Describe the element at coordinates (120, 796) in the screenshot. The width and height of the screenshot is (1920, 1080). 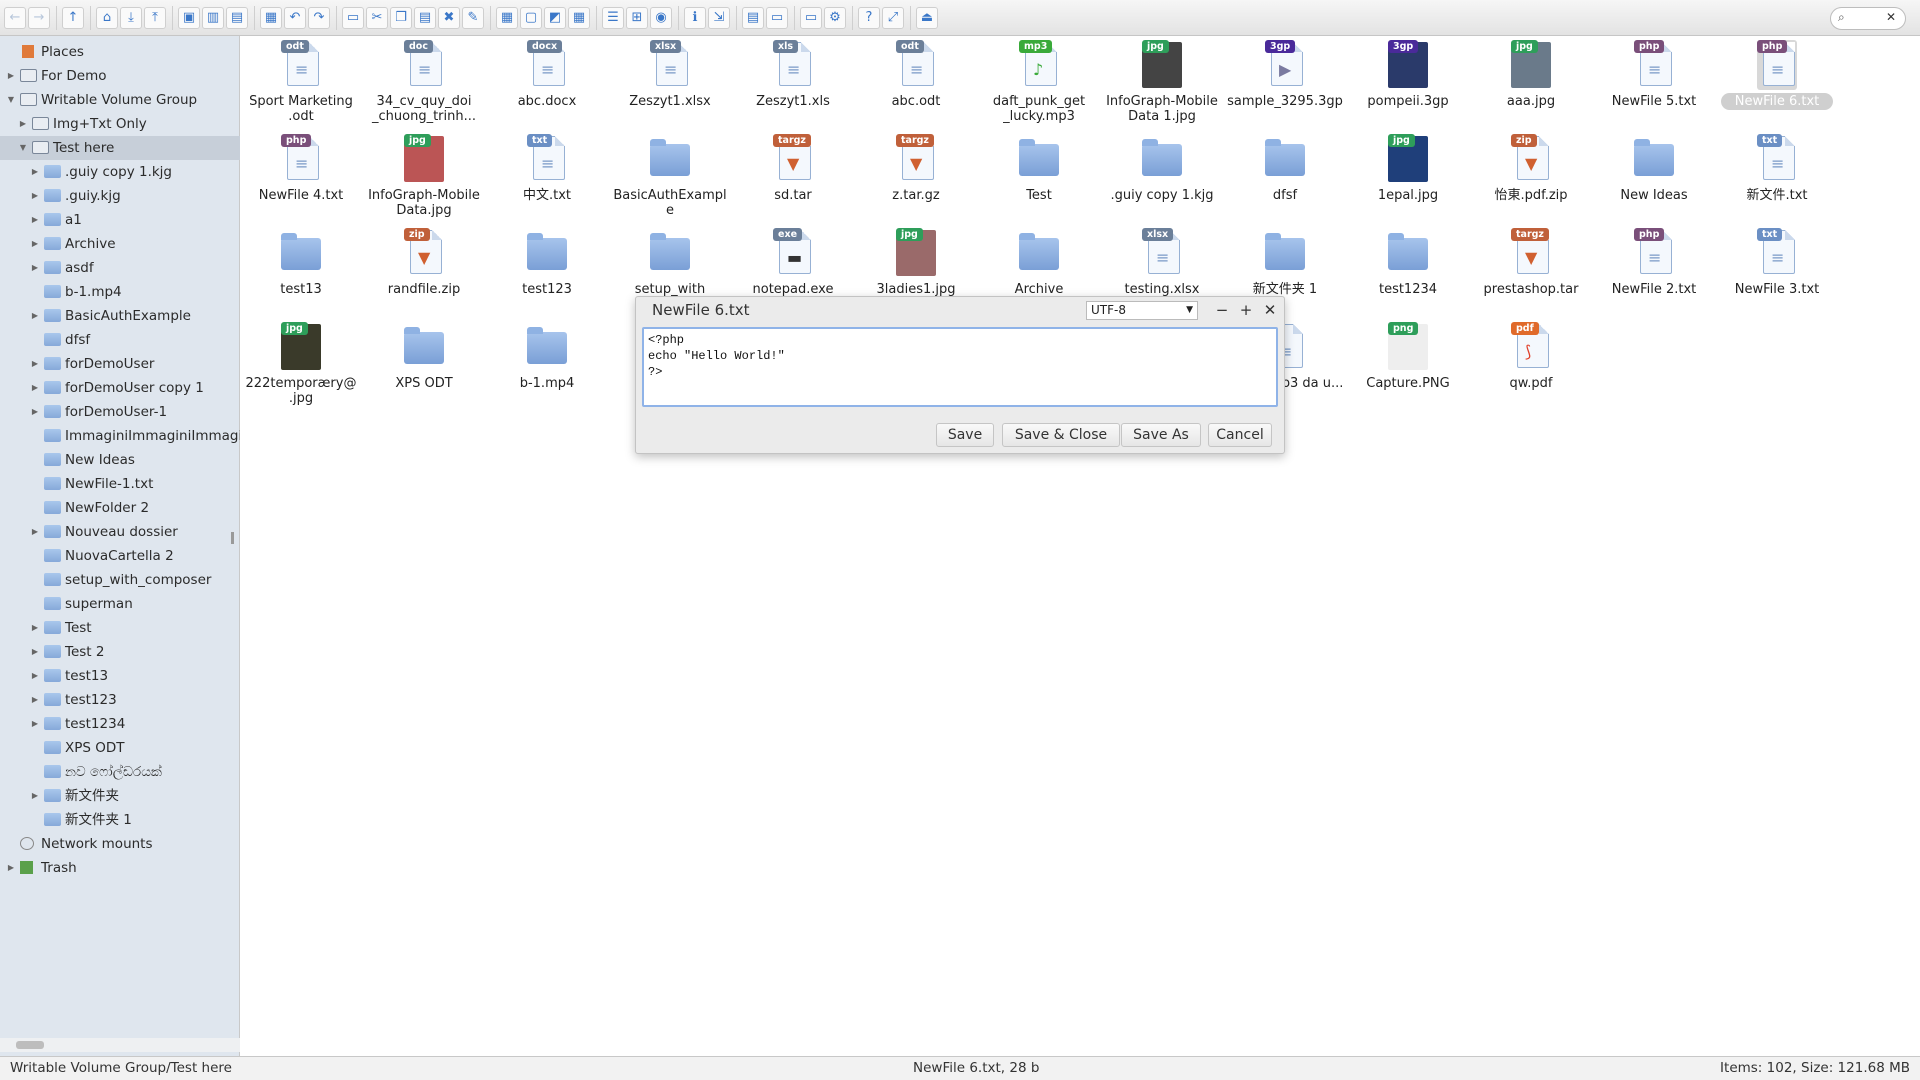
I see `sidebar-item: ▶ 新文件夹` at that location.